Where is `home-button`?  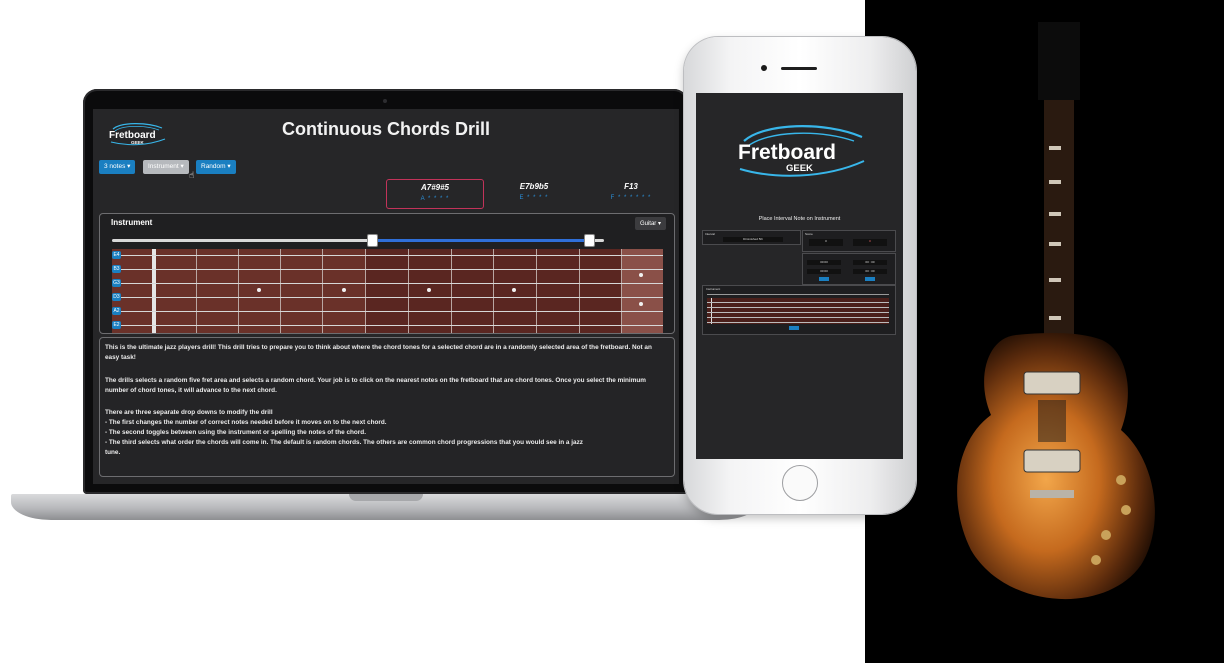
home-button is located at coordinates (800, 483).